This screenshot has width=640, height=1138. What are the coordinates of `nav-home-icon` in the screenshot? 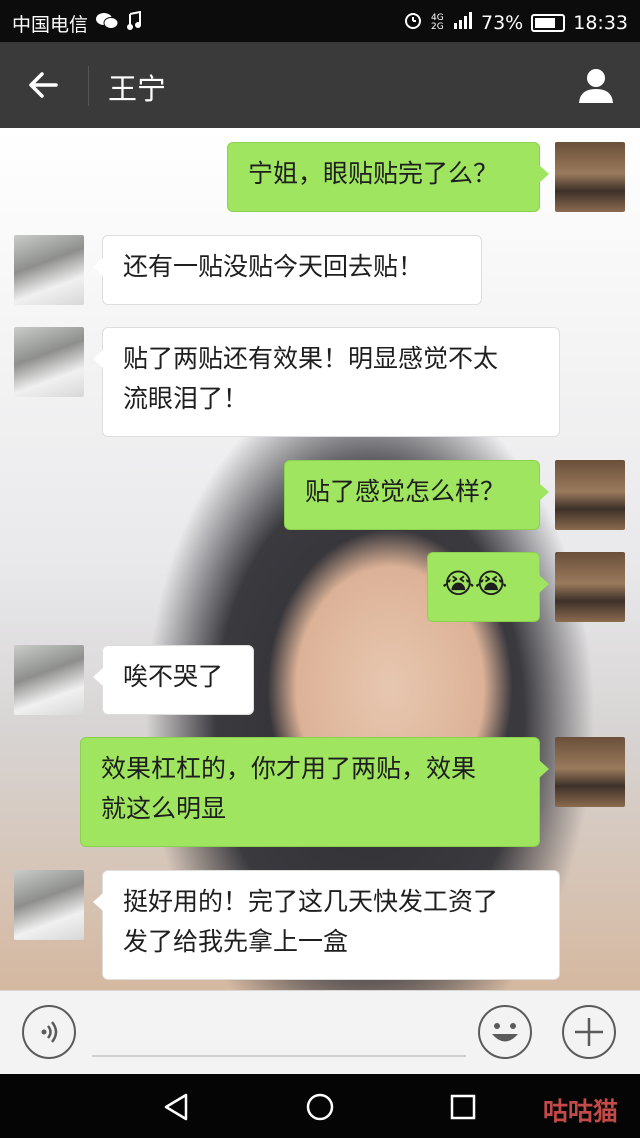 It's located at (320, 1107).